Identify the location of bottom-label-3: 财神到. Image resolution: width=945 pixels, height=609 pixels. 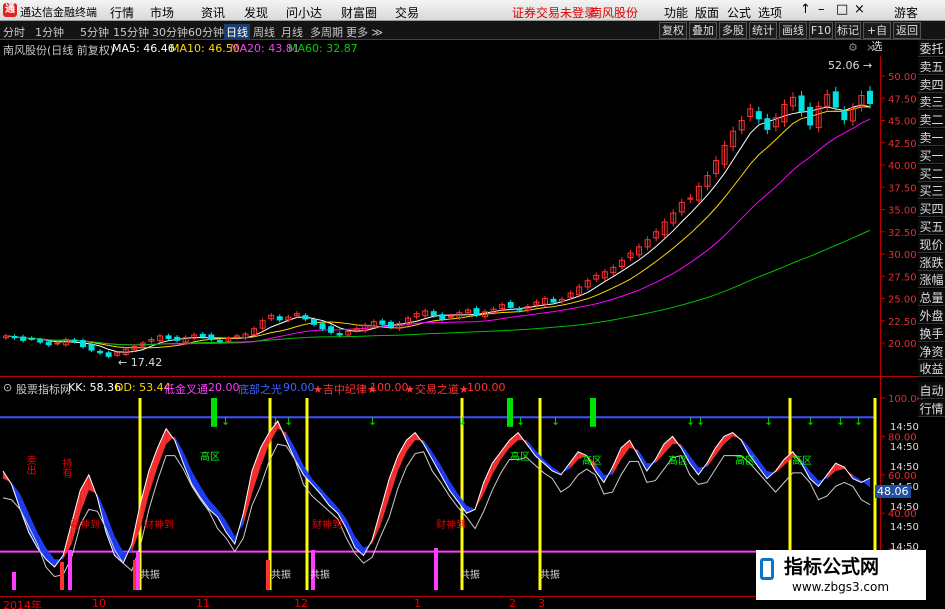
(327, 525).